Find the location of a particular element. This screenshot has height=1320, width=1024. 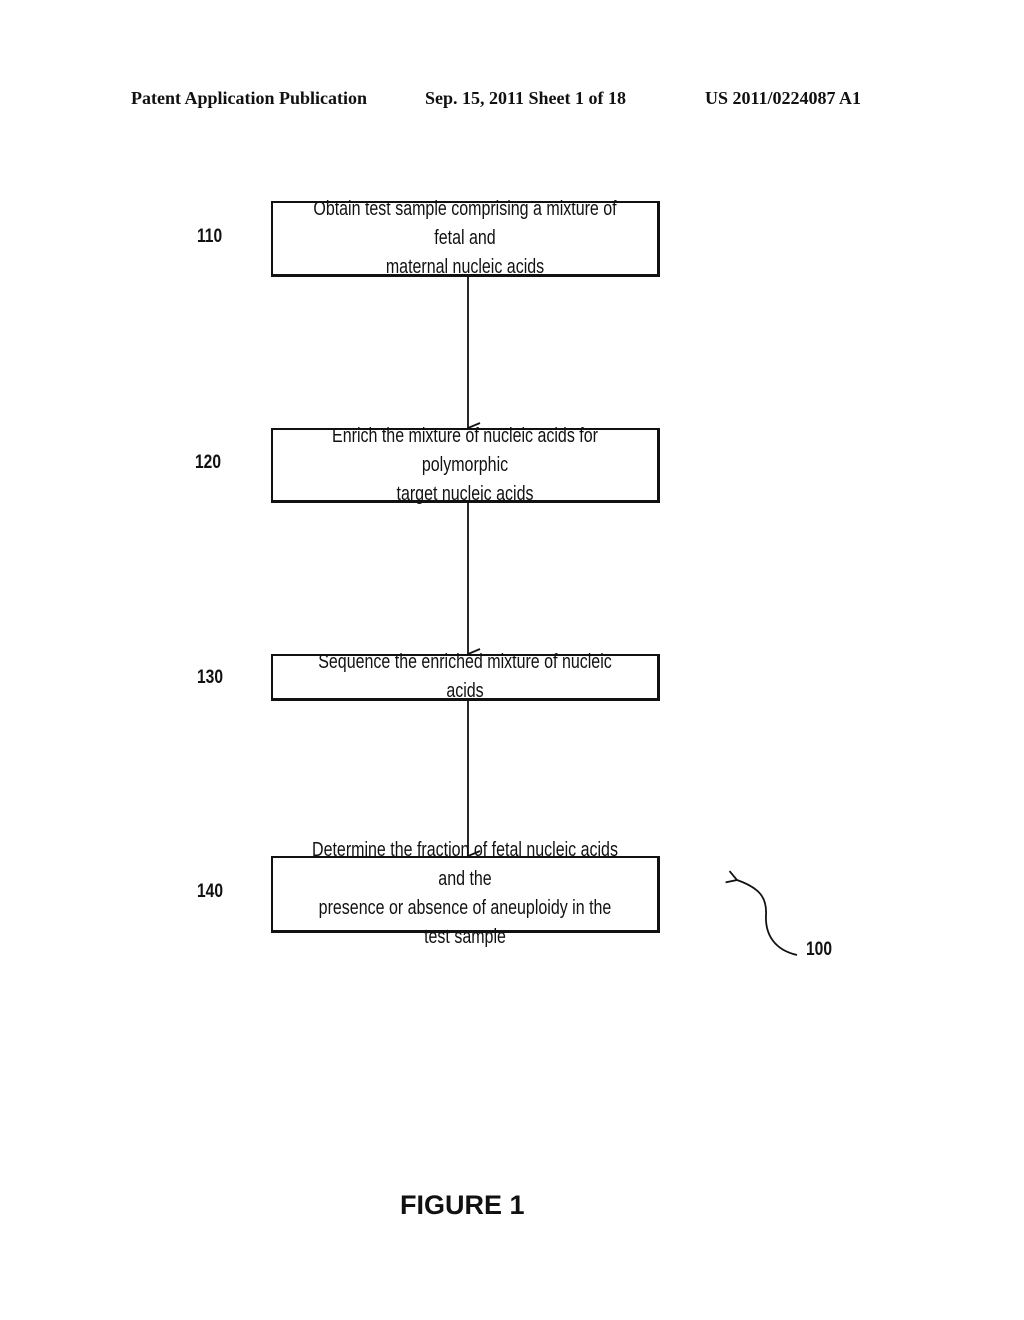

reference-leader-arrow is located at coordinates (761, 913).